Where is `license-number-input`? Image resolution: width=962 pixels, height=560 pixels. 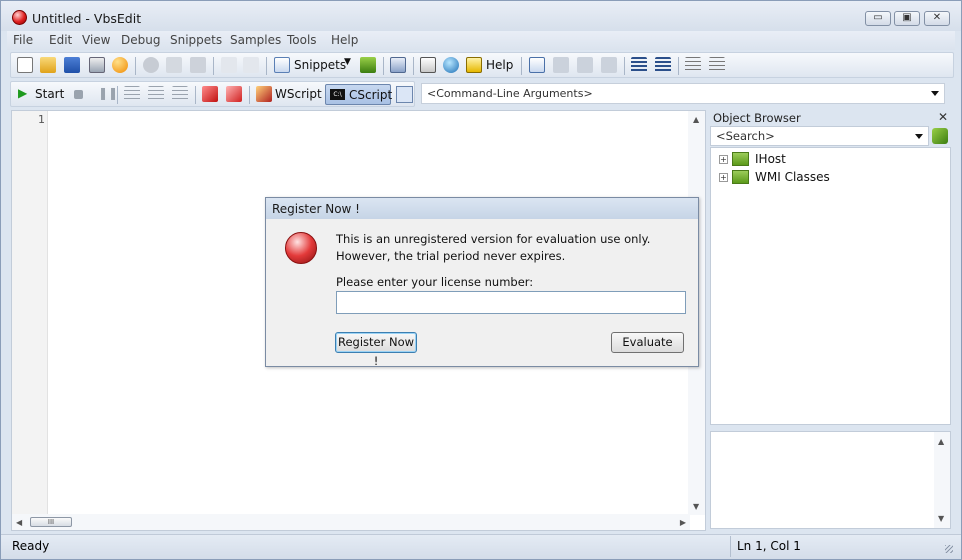 license-number-input is located at coordinates (511, 302).